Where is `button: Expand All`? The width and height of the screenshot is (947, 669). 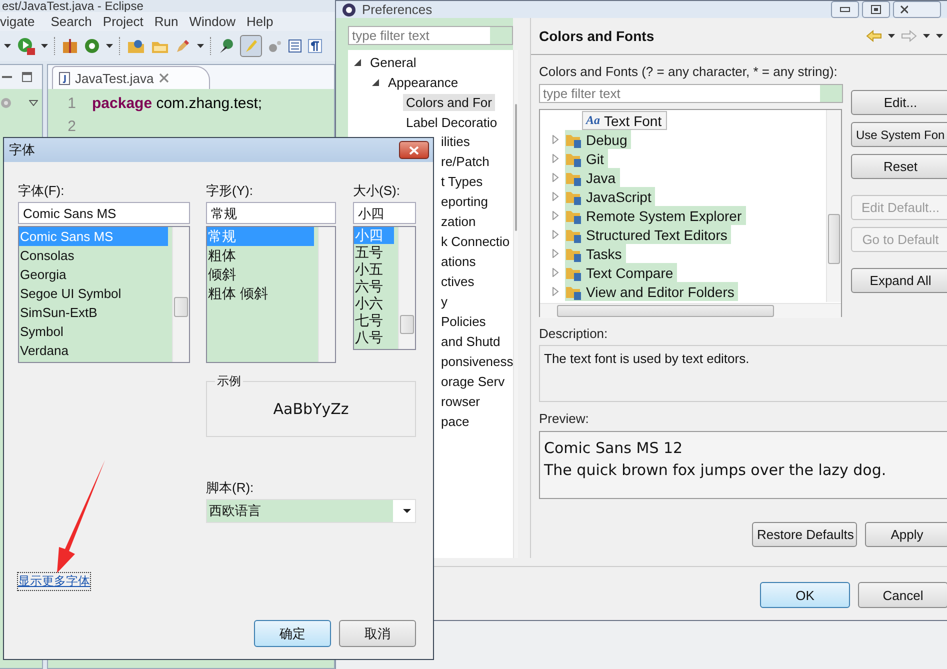
button: Expand All is located at coordinates (899, 280).